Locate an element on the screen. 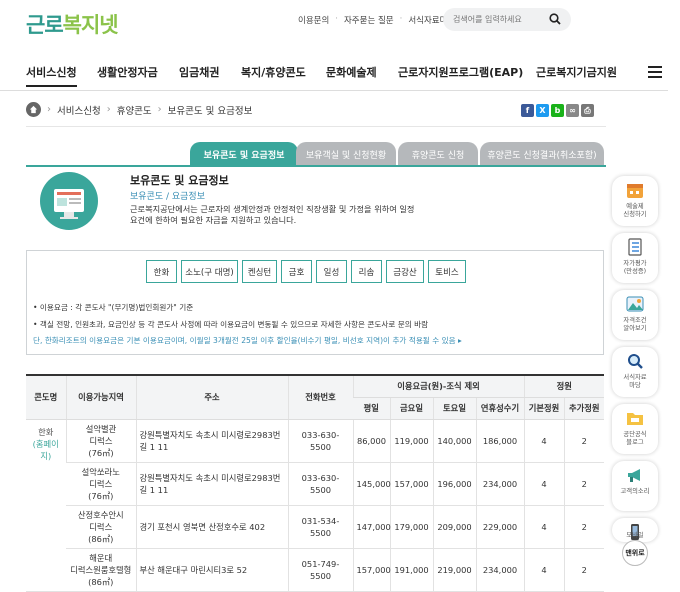 The width and height of the screenshot is (680, 592). link-copy-icon: ∞ is located at coordinates (572, 110).